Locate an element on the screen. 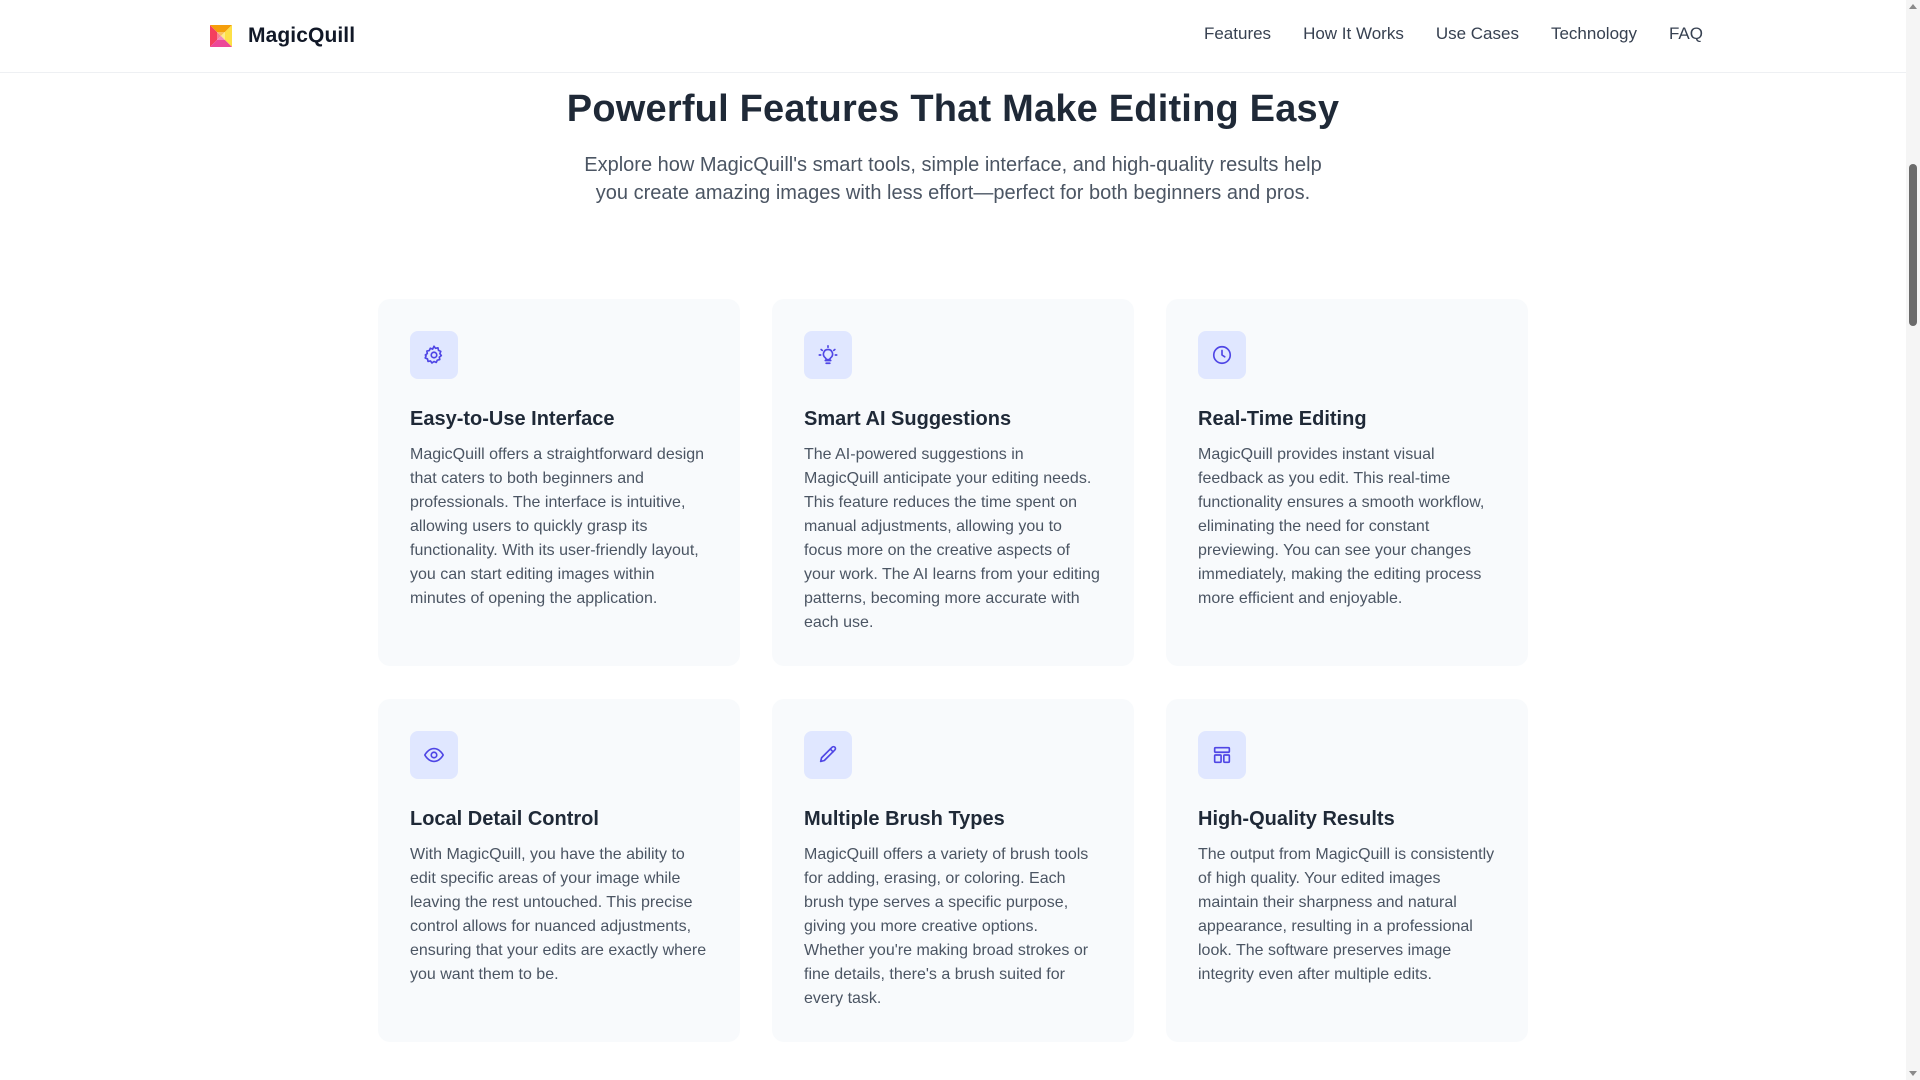 The height and width of the screenshot is (1080, 1920). feature-title: Multiple Brush Types is located at coordinates (904, 819).